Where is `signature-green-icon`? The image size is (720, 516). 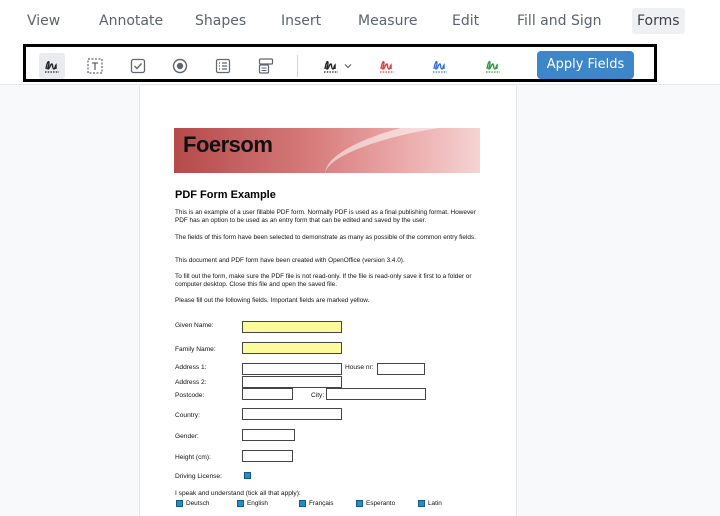
signature-green-icon is located at coordinates (493, 66).